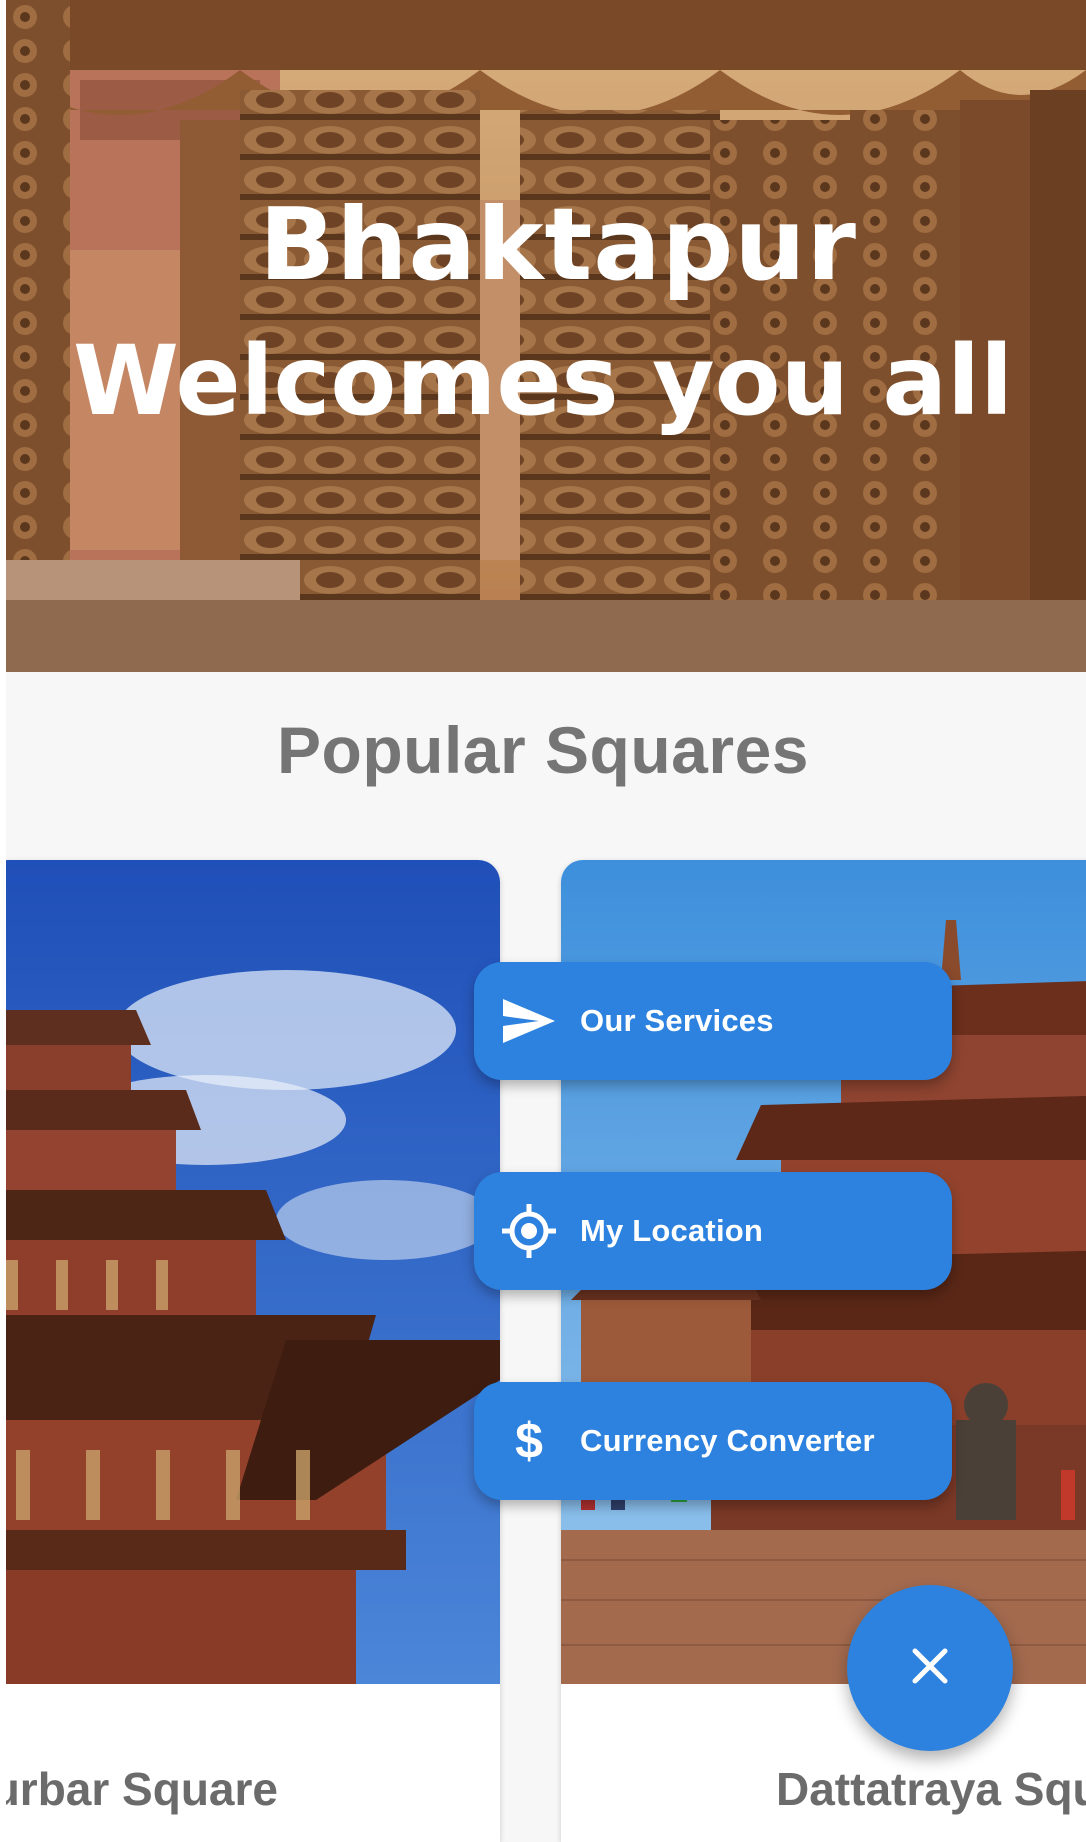 Image resolution: width=1086 pixels, height=1842 pixels. I want to click on our-services-button: Our Services, so click(713, 1021).